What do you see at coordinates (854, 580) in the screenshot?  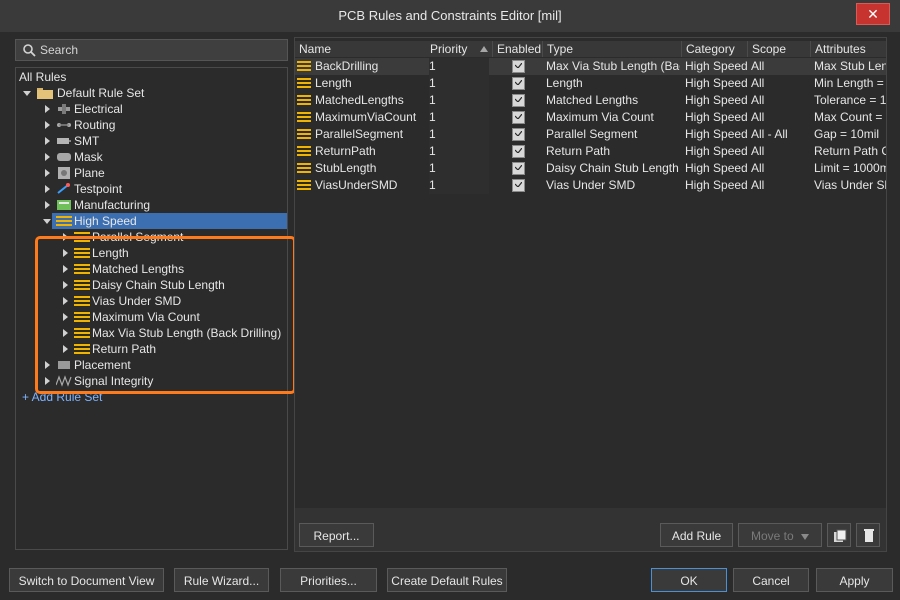 I see `apply-button: Apply` at bounding box center [854, 580].